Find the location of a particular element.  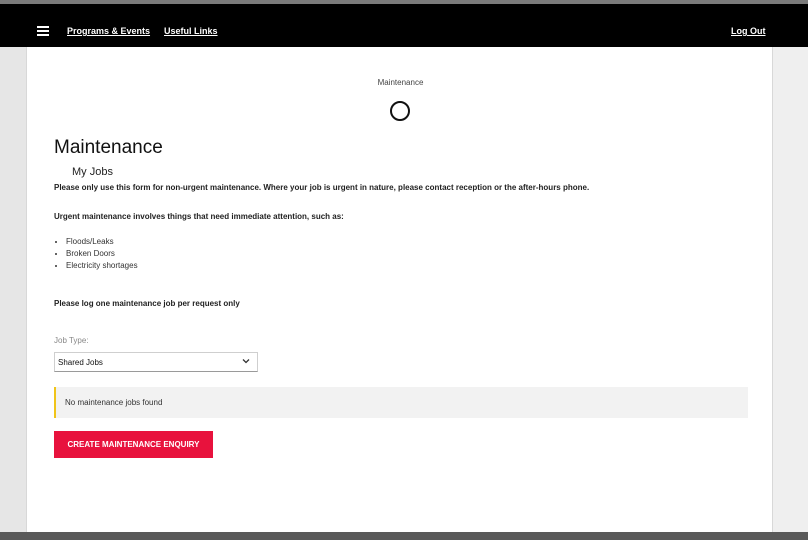

breadcrumb: Maintenance is located at coordinates (400, 82).